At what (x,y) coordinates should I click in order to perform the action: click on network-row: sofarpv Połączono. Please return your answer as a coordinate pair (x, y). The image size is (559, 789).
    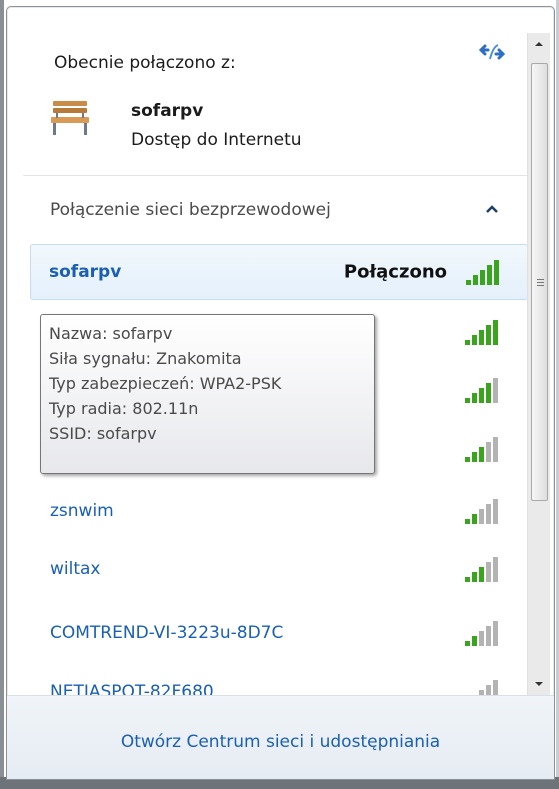
    Looking at the image, I should click on (279, 272).